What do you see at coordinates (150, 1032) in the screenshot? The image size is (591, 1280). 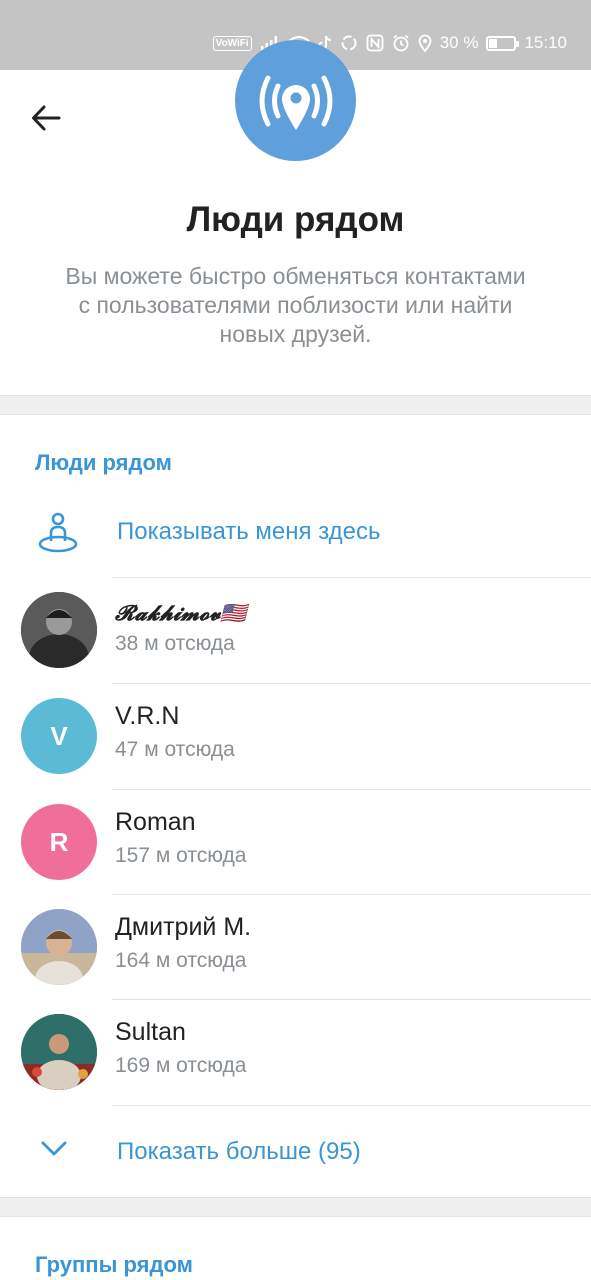 I see `person-name: Sultan` at bounding box center [150, 1032].